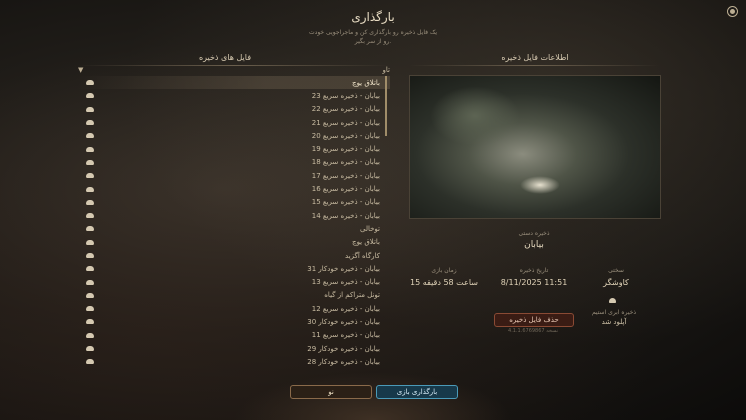  What do you see at coordinates (373, 17) in the screenshot?
I see `page-title: بارگذاری` at bounding box center [373, 17].